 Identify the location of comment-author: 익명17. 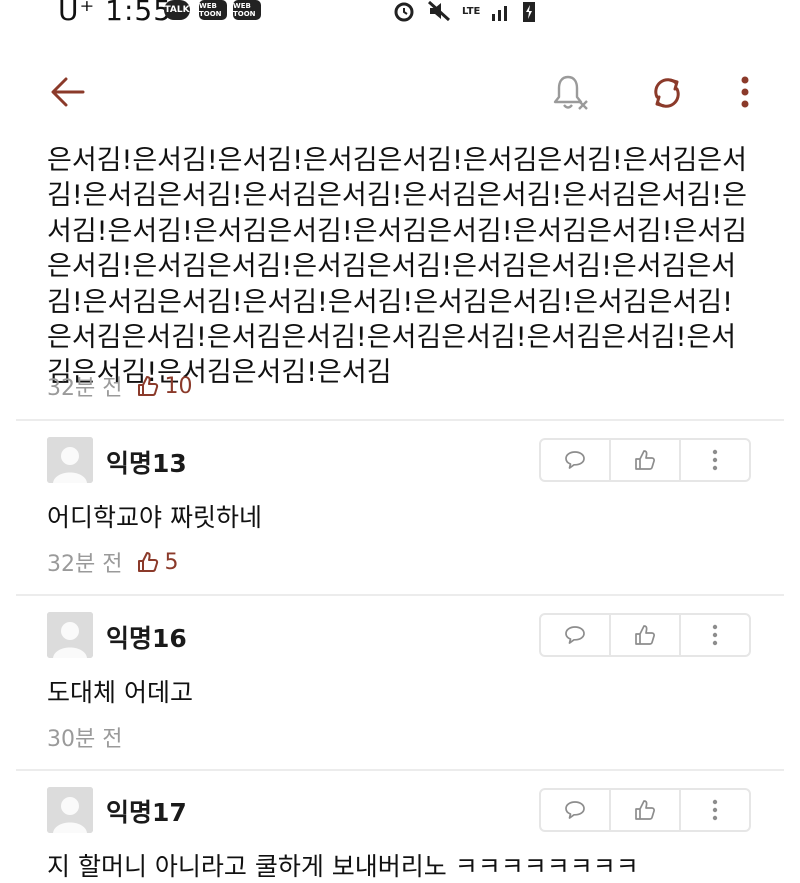
(146, 812).